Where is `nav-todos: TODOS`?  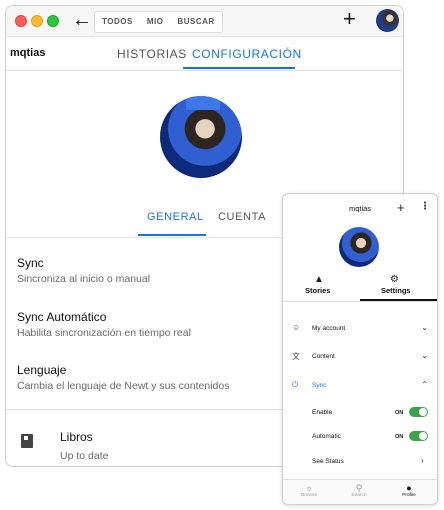 nav-todos: TODOS is located at coordinates (117, 22).